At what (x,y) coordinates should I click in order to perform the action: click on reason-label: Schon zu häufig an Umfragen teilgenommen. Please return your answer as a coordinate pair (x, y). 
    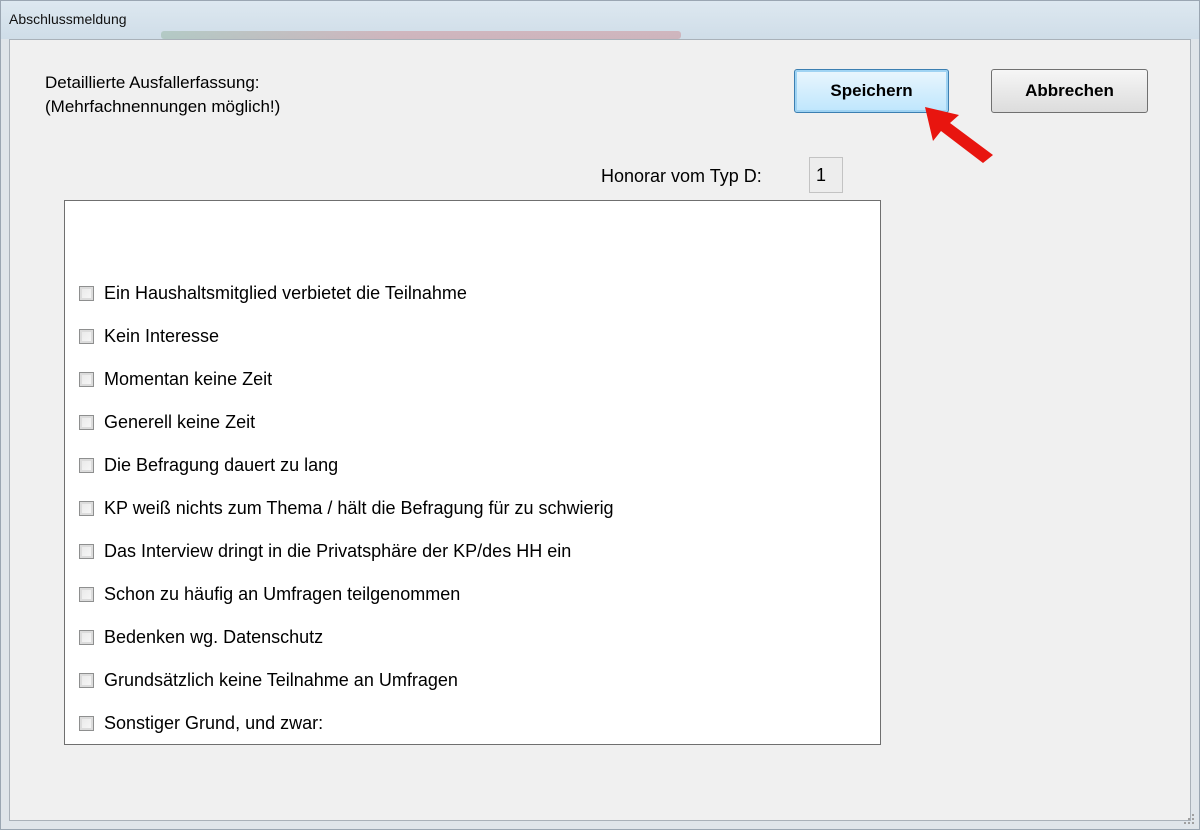
    Looking at the image, I should click on (282, 594).